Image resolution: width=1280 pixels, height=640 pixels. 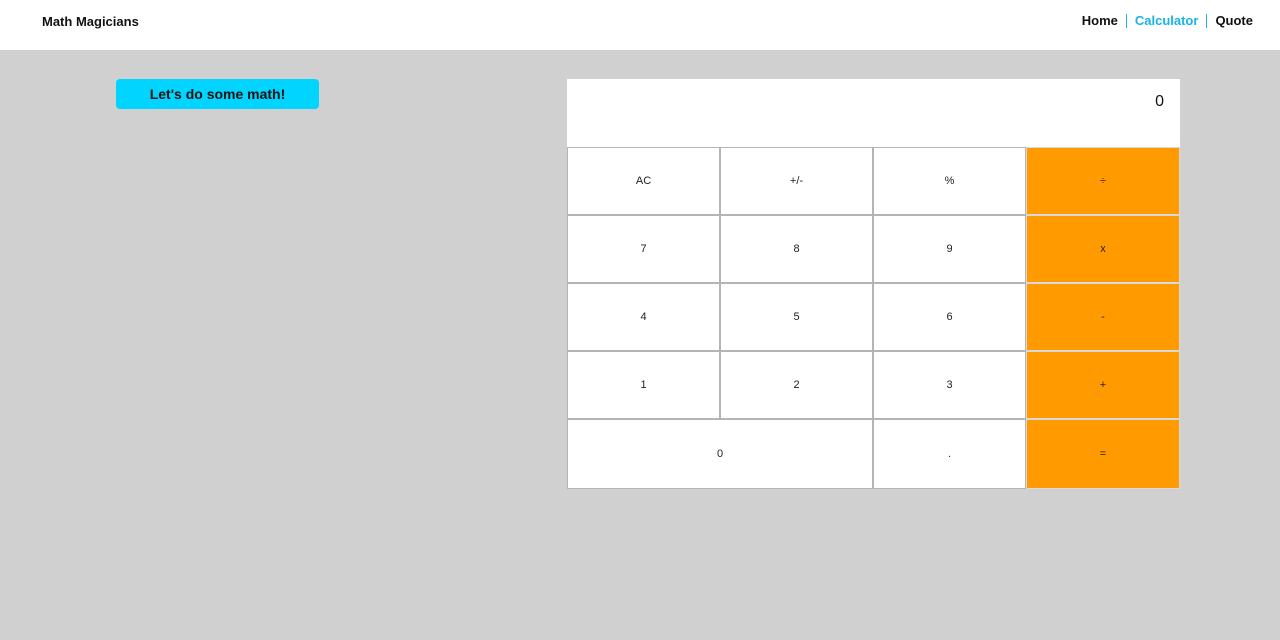 What do you see at coordinates (796, 385) in the screenshot?
I see `key-2: 2` at bounding box center [796, 385].